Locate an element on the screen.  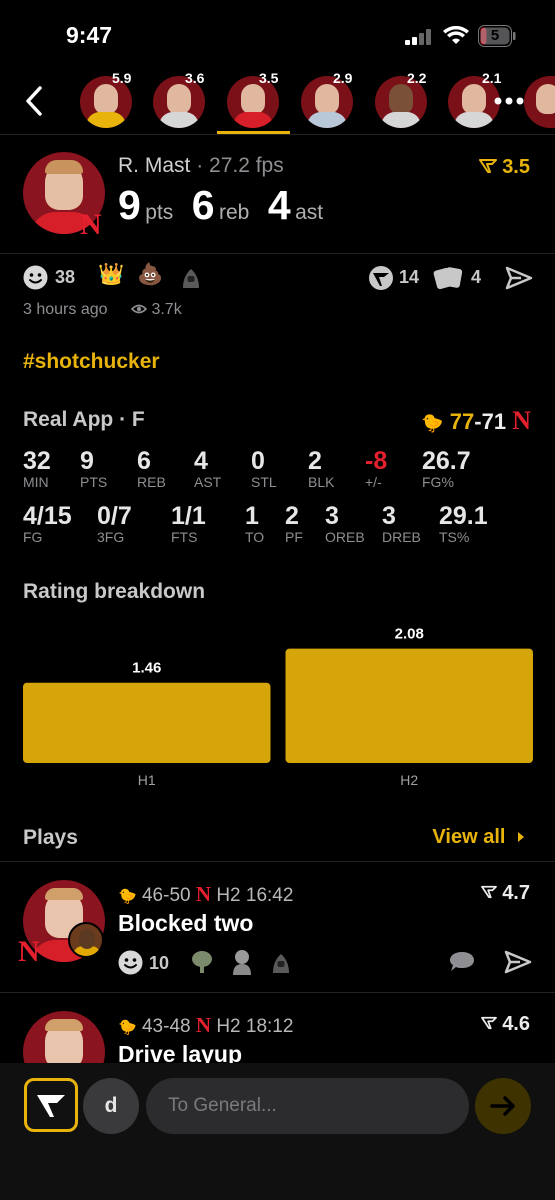
stat-stl: 0 STL is located at coordinates (264, 468).